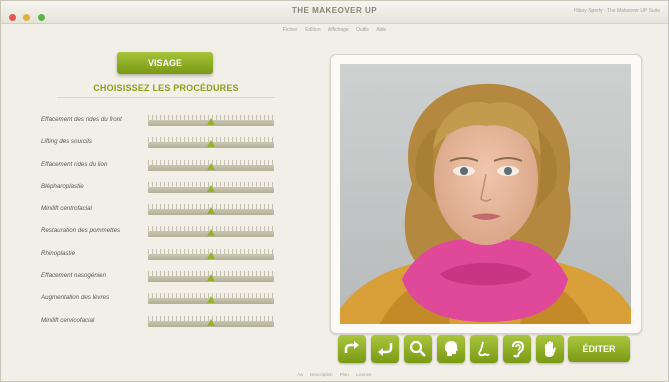 The height and width of the screenshot is (382, 669). Describe the element at coordinates (517, 349) in the screenshot. I see `ear-icon` at that location.